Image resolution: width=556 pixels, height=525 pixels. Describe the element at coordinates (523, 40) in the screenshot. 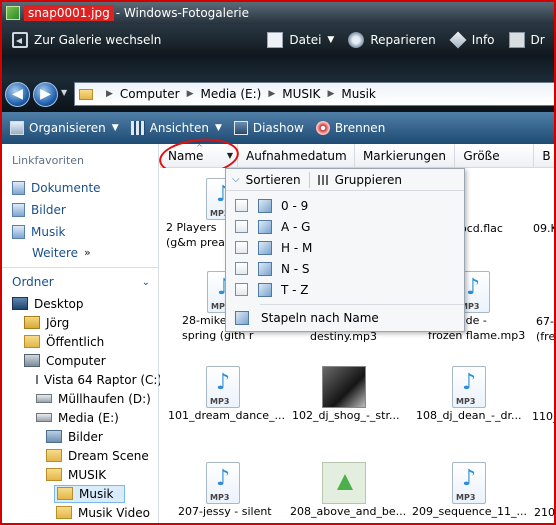

I see `print-button: Dr` at that location.